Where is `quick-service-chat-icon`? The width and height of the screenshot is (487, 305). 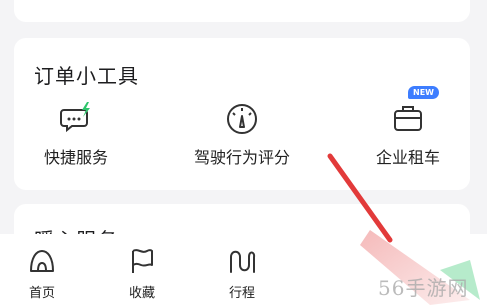 quick-service-chat-icon is located at coordinates (75, 117).